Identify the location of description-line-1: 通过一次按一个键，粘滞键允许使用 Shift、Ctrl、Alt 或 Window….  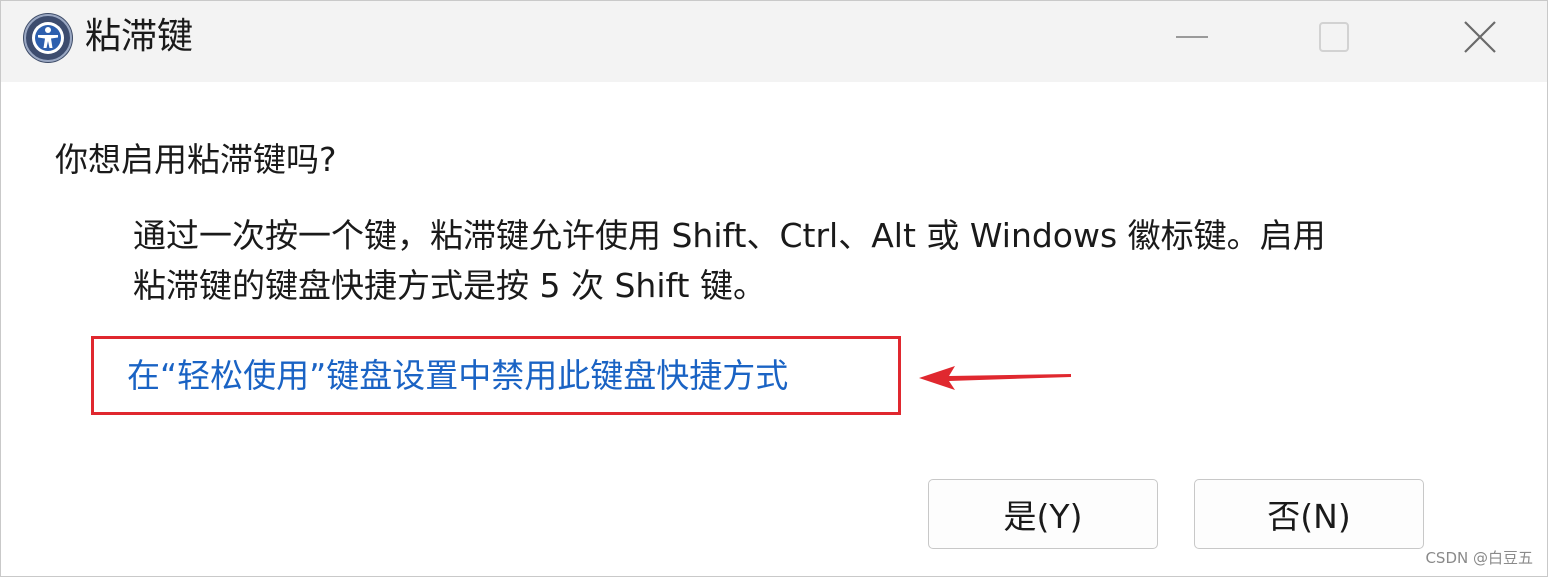
(729, 235).